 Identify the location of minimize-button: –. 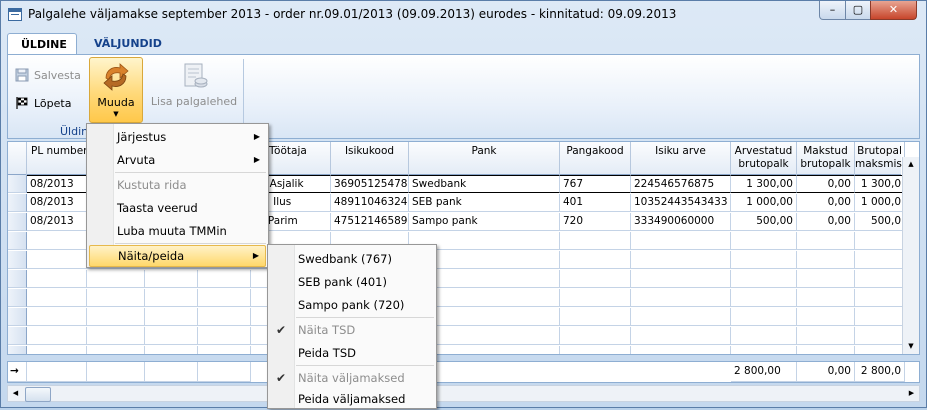
(832, 10).